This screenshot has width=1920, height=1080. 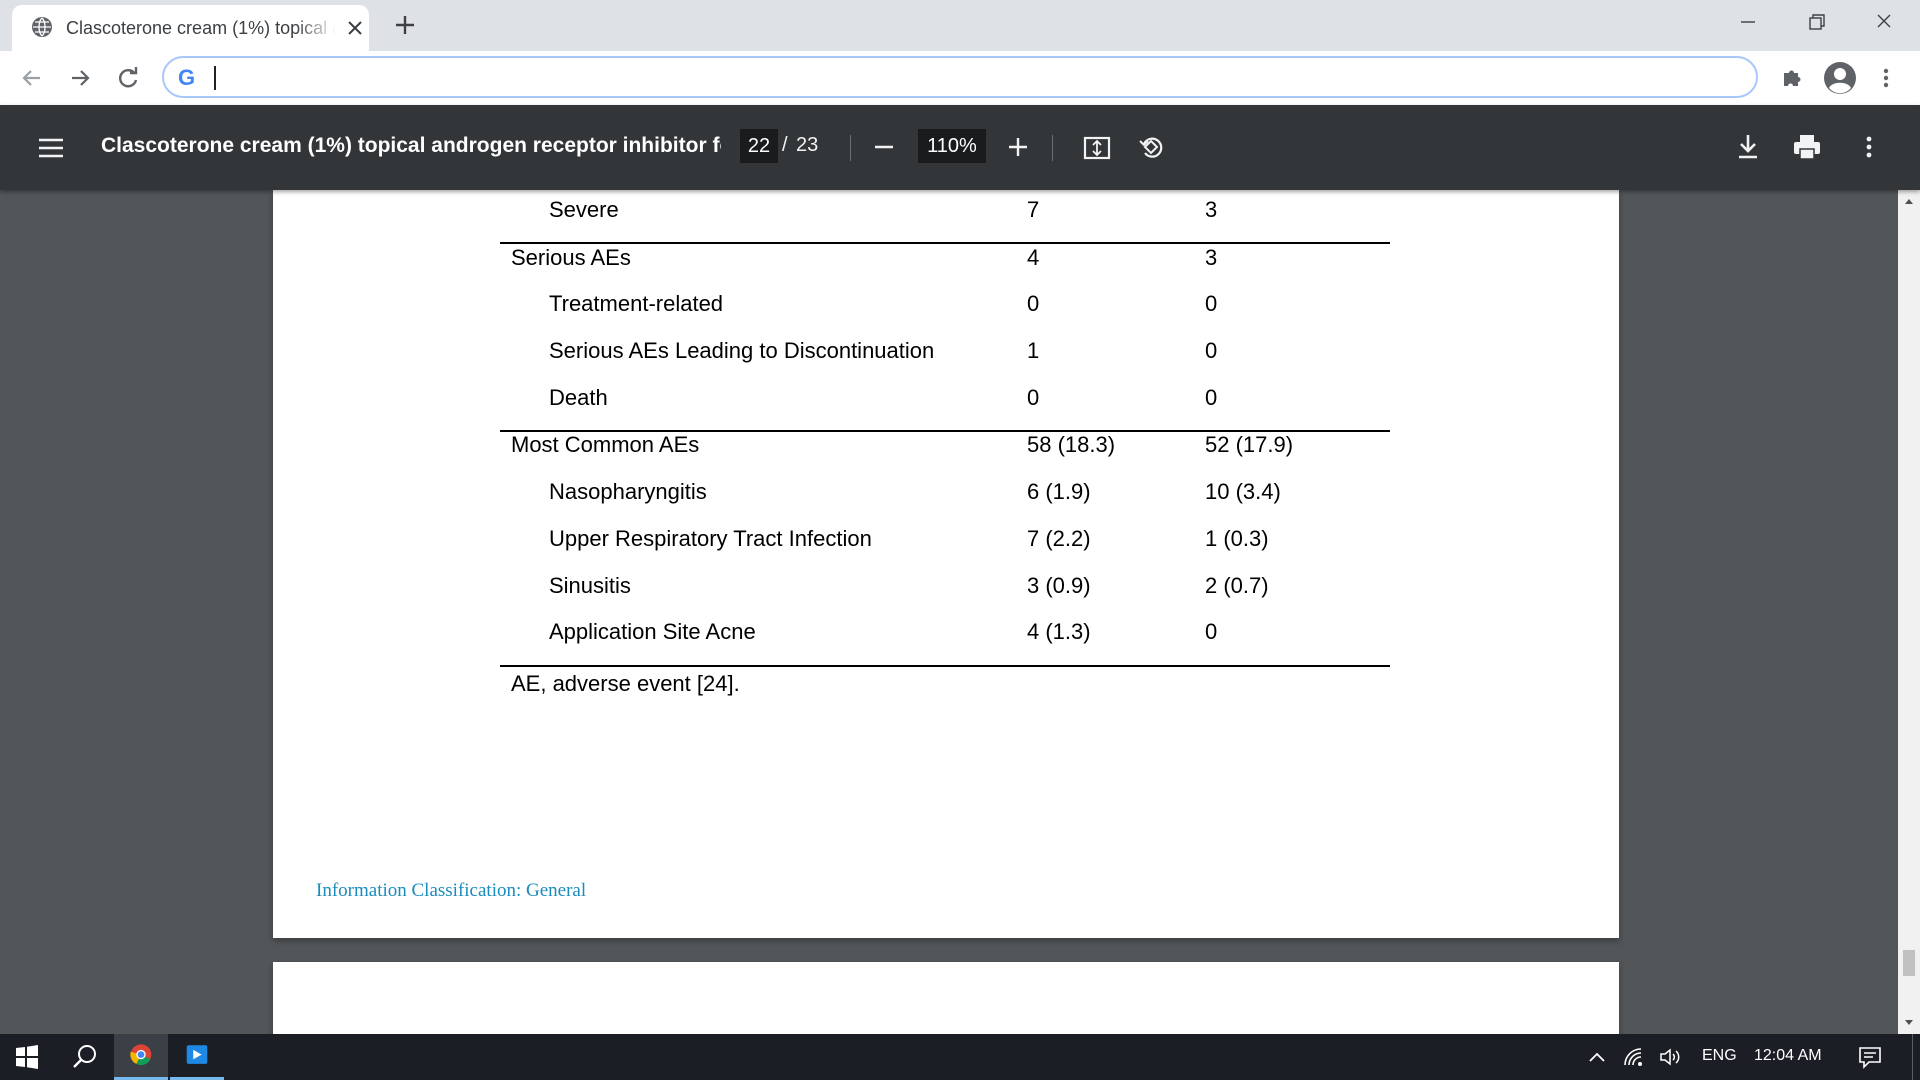 I want to click on row-label: Serious AEs, so click(x=571, y=257).